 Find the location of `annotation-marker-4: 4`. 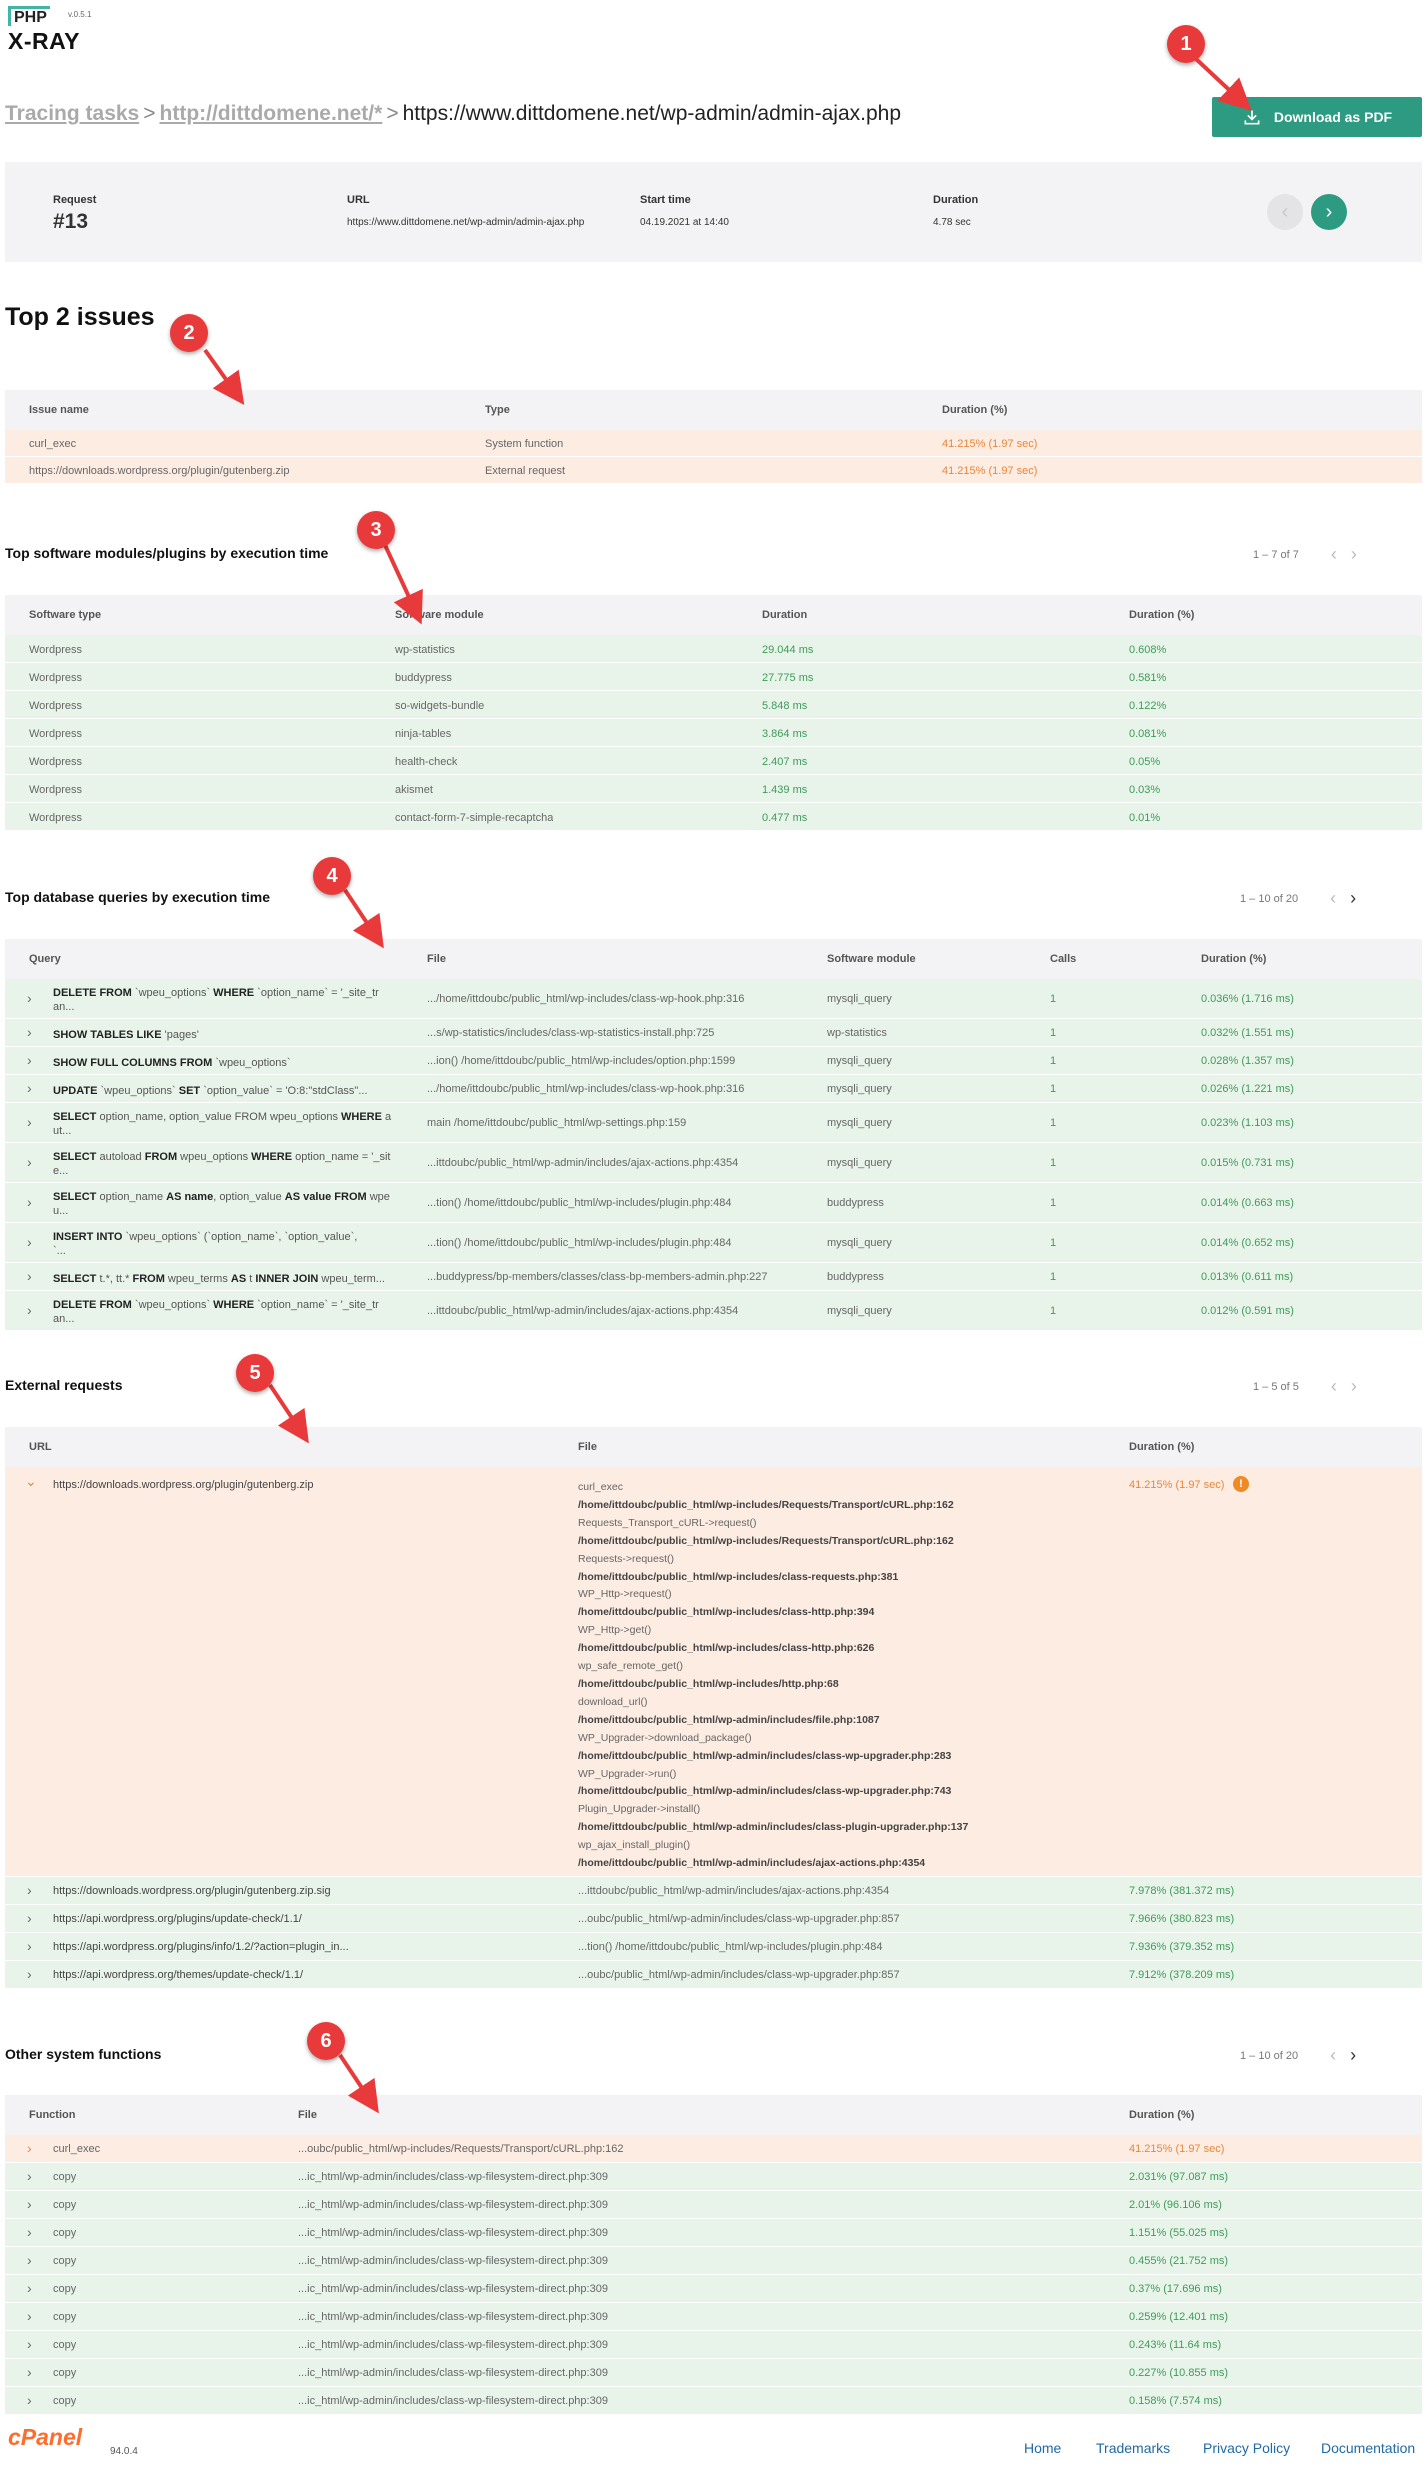

annotation-marker-4: 4 is located at coordinates (332, 876).